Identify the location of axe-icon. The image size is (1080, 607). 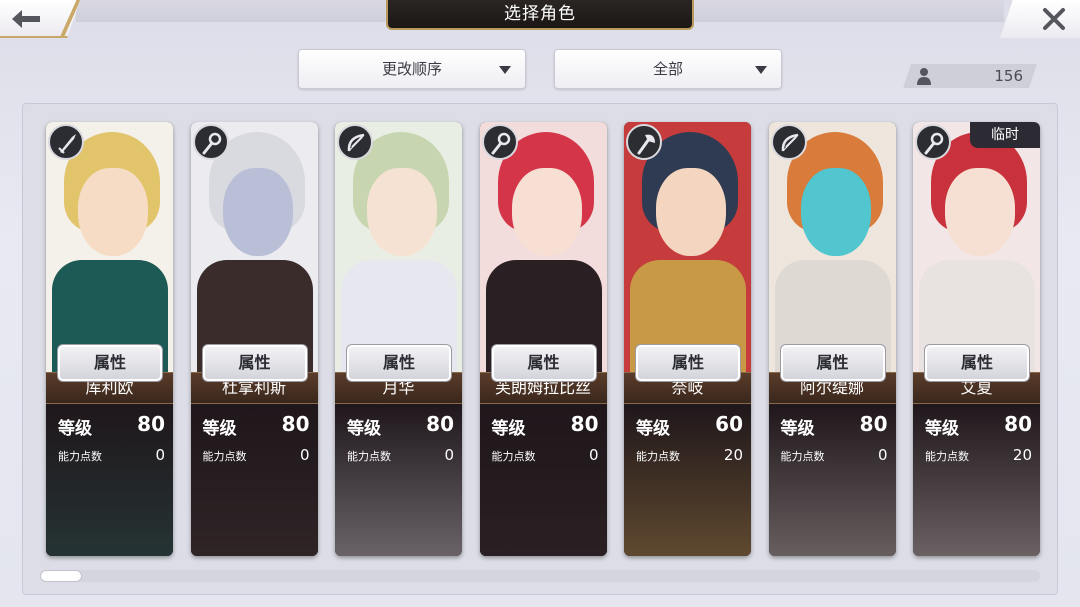
(646, 144).